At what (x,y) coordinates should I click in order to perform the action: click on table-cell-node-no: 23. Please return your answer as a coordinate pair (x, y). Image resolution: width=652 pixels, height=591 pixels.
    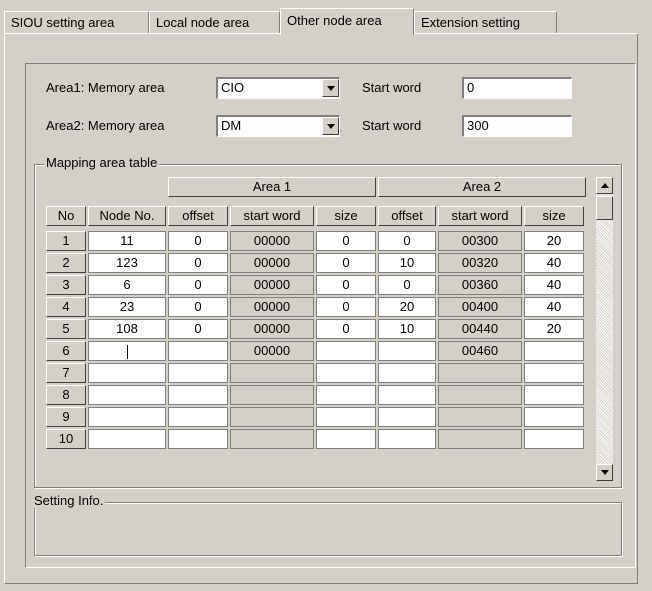
    Looking at the image, I should click on (127, 307).